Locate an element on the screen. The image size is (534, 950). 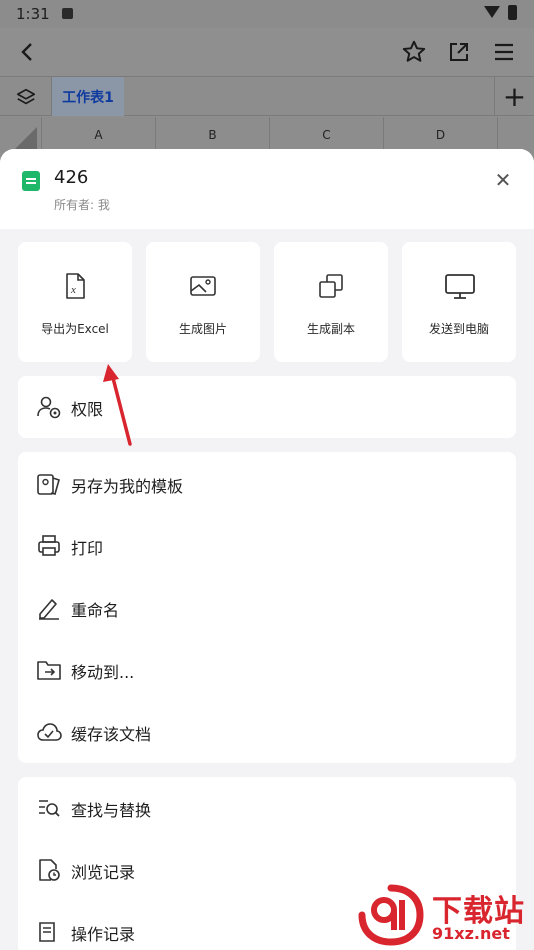
browse-history-label: 浏览记录 is located at coordinates (103, 872).